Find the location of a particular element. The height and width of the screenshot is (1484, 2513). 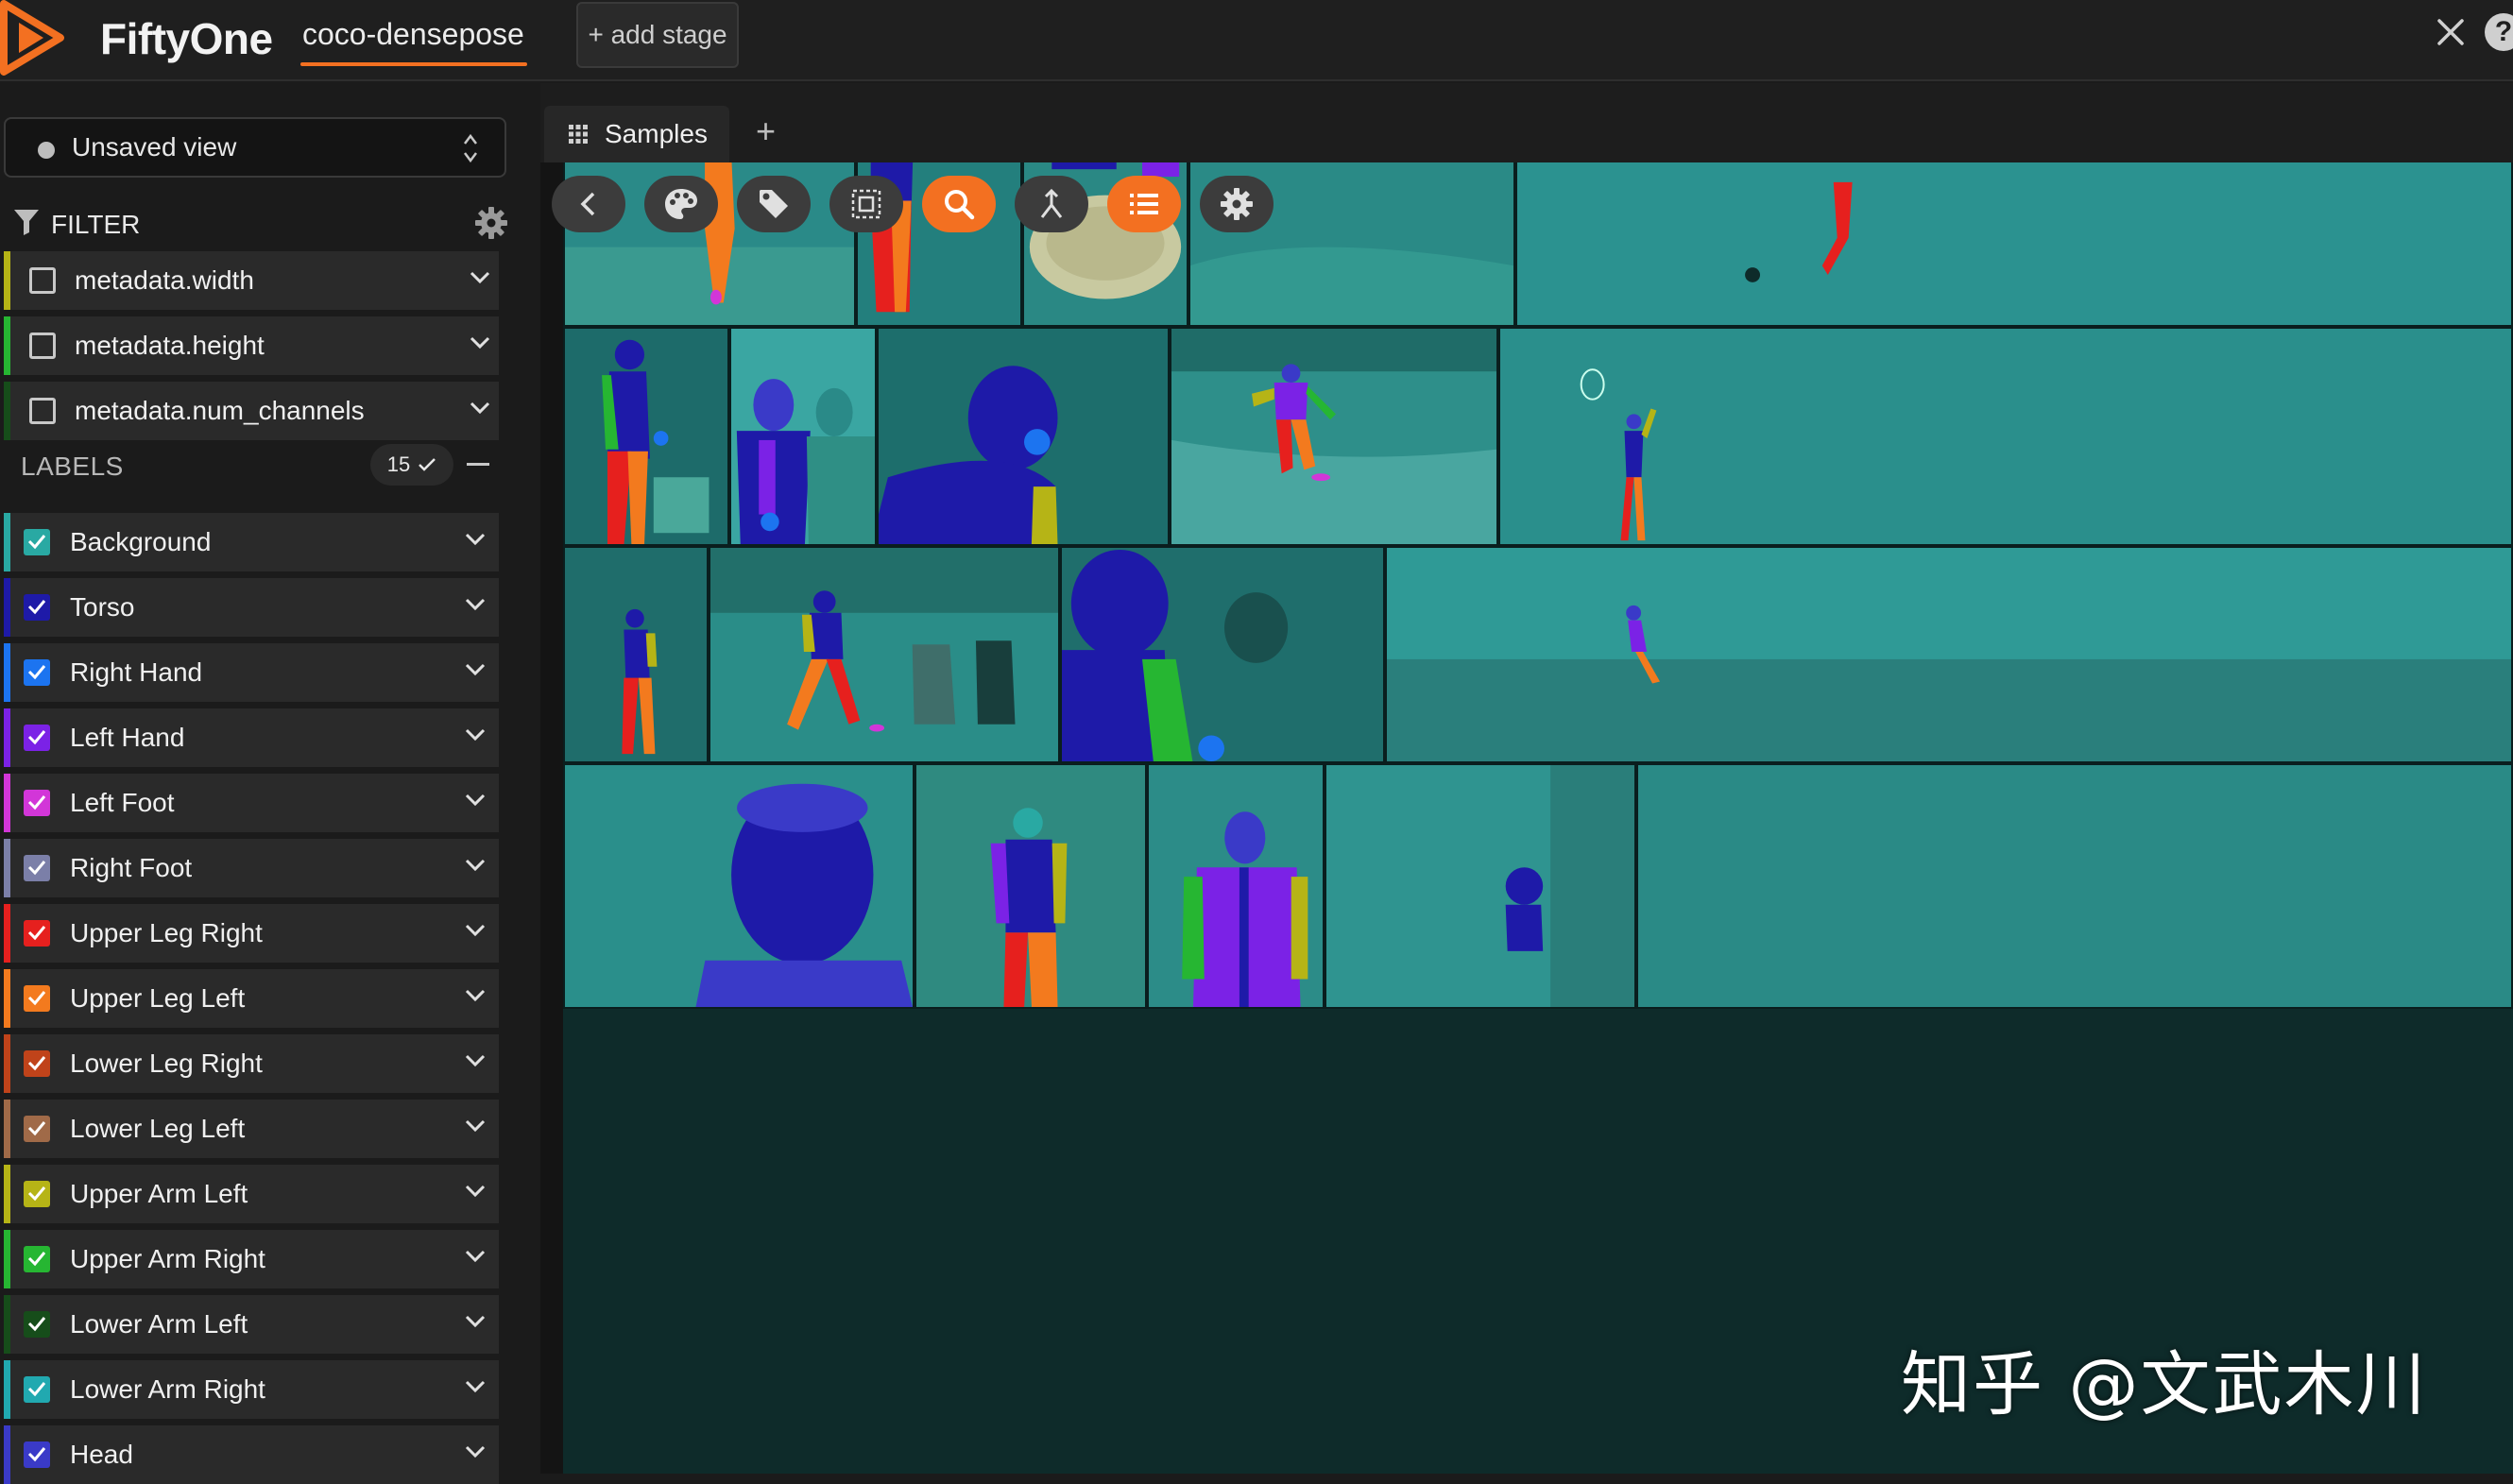

close-icon is located at coordinates (2451, 32).